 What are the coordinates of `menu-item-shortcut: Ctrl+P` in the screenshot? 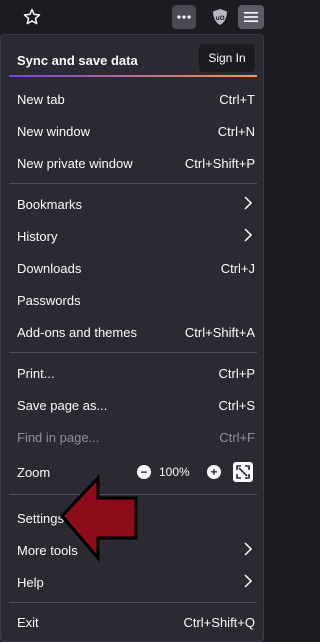 It's located at (236, 373).